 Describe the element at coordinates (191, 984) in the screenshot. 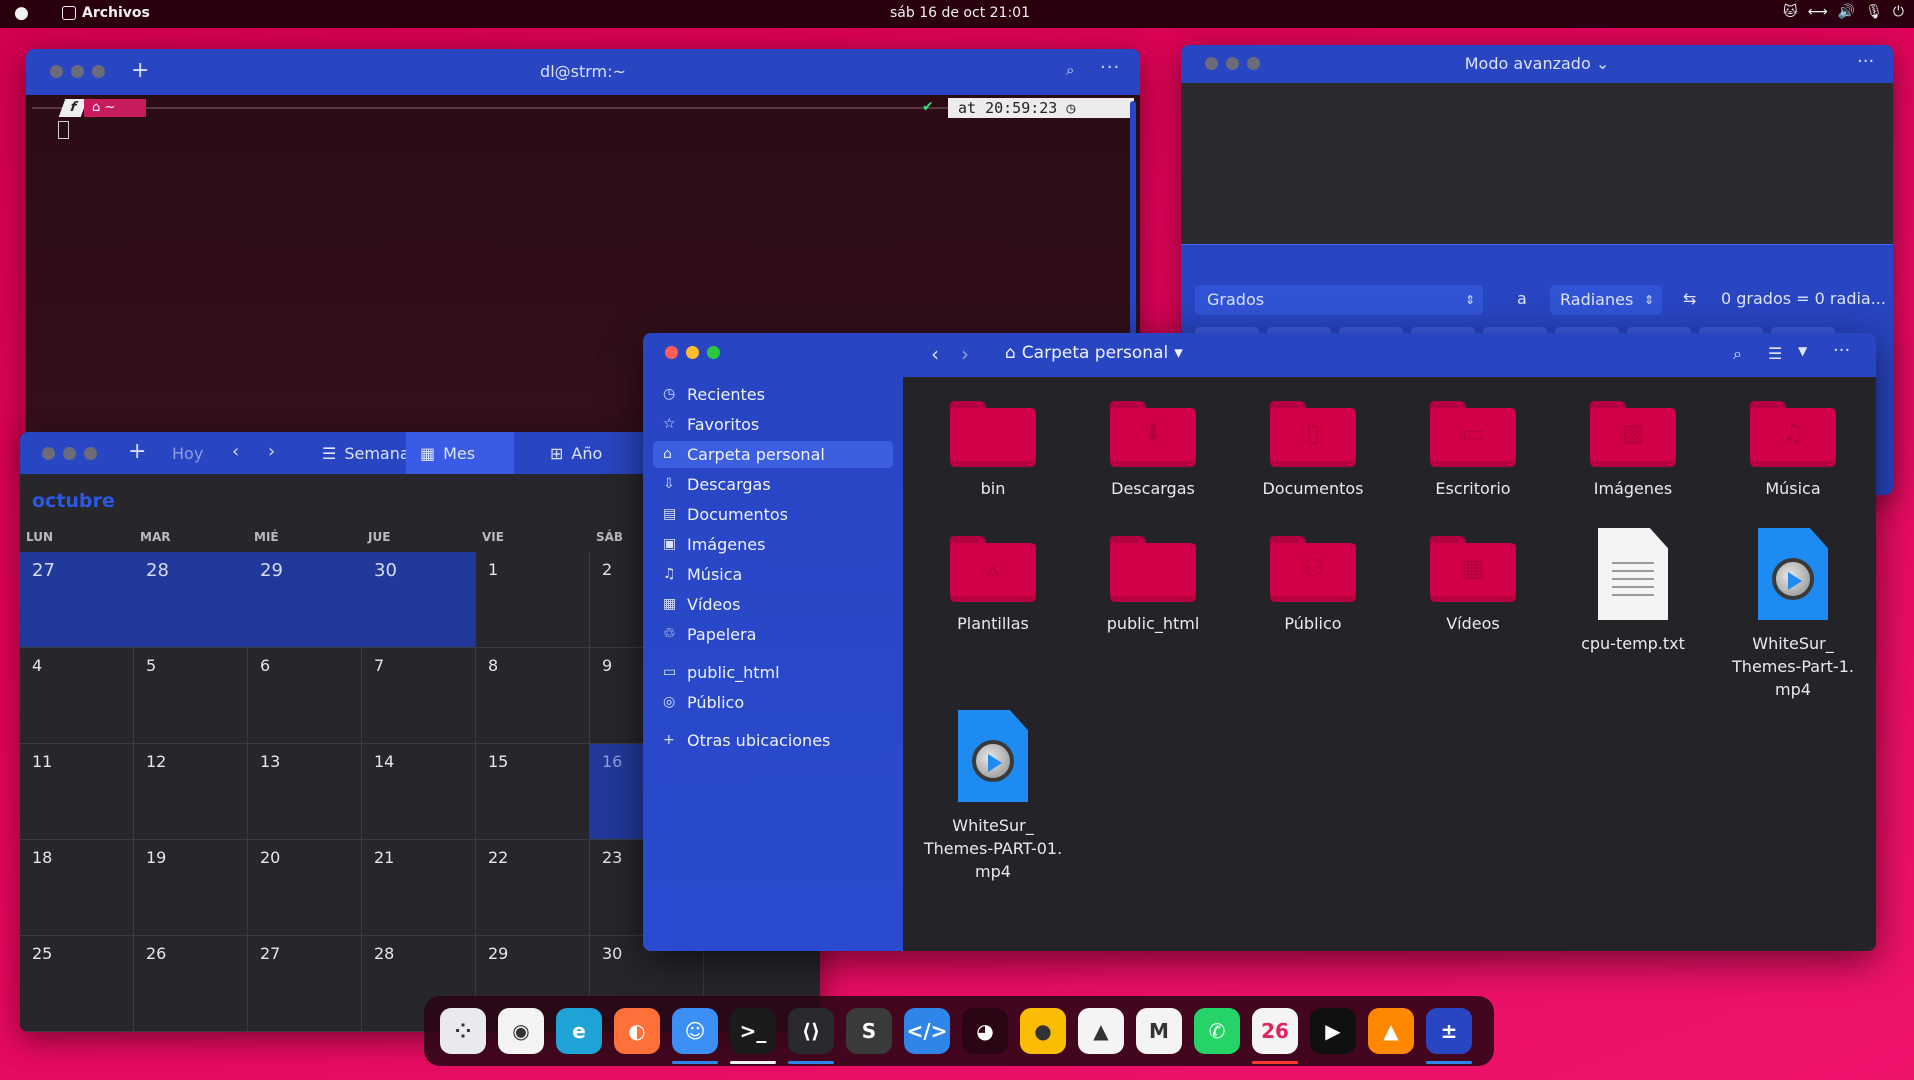

I see `day-cell: 26` at that location.